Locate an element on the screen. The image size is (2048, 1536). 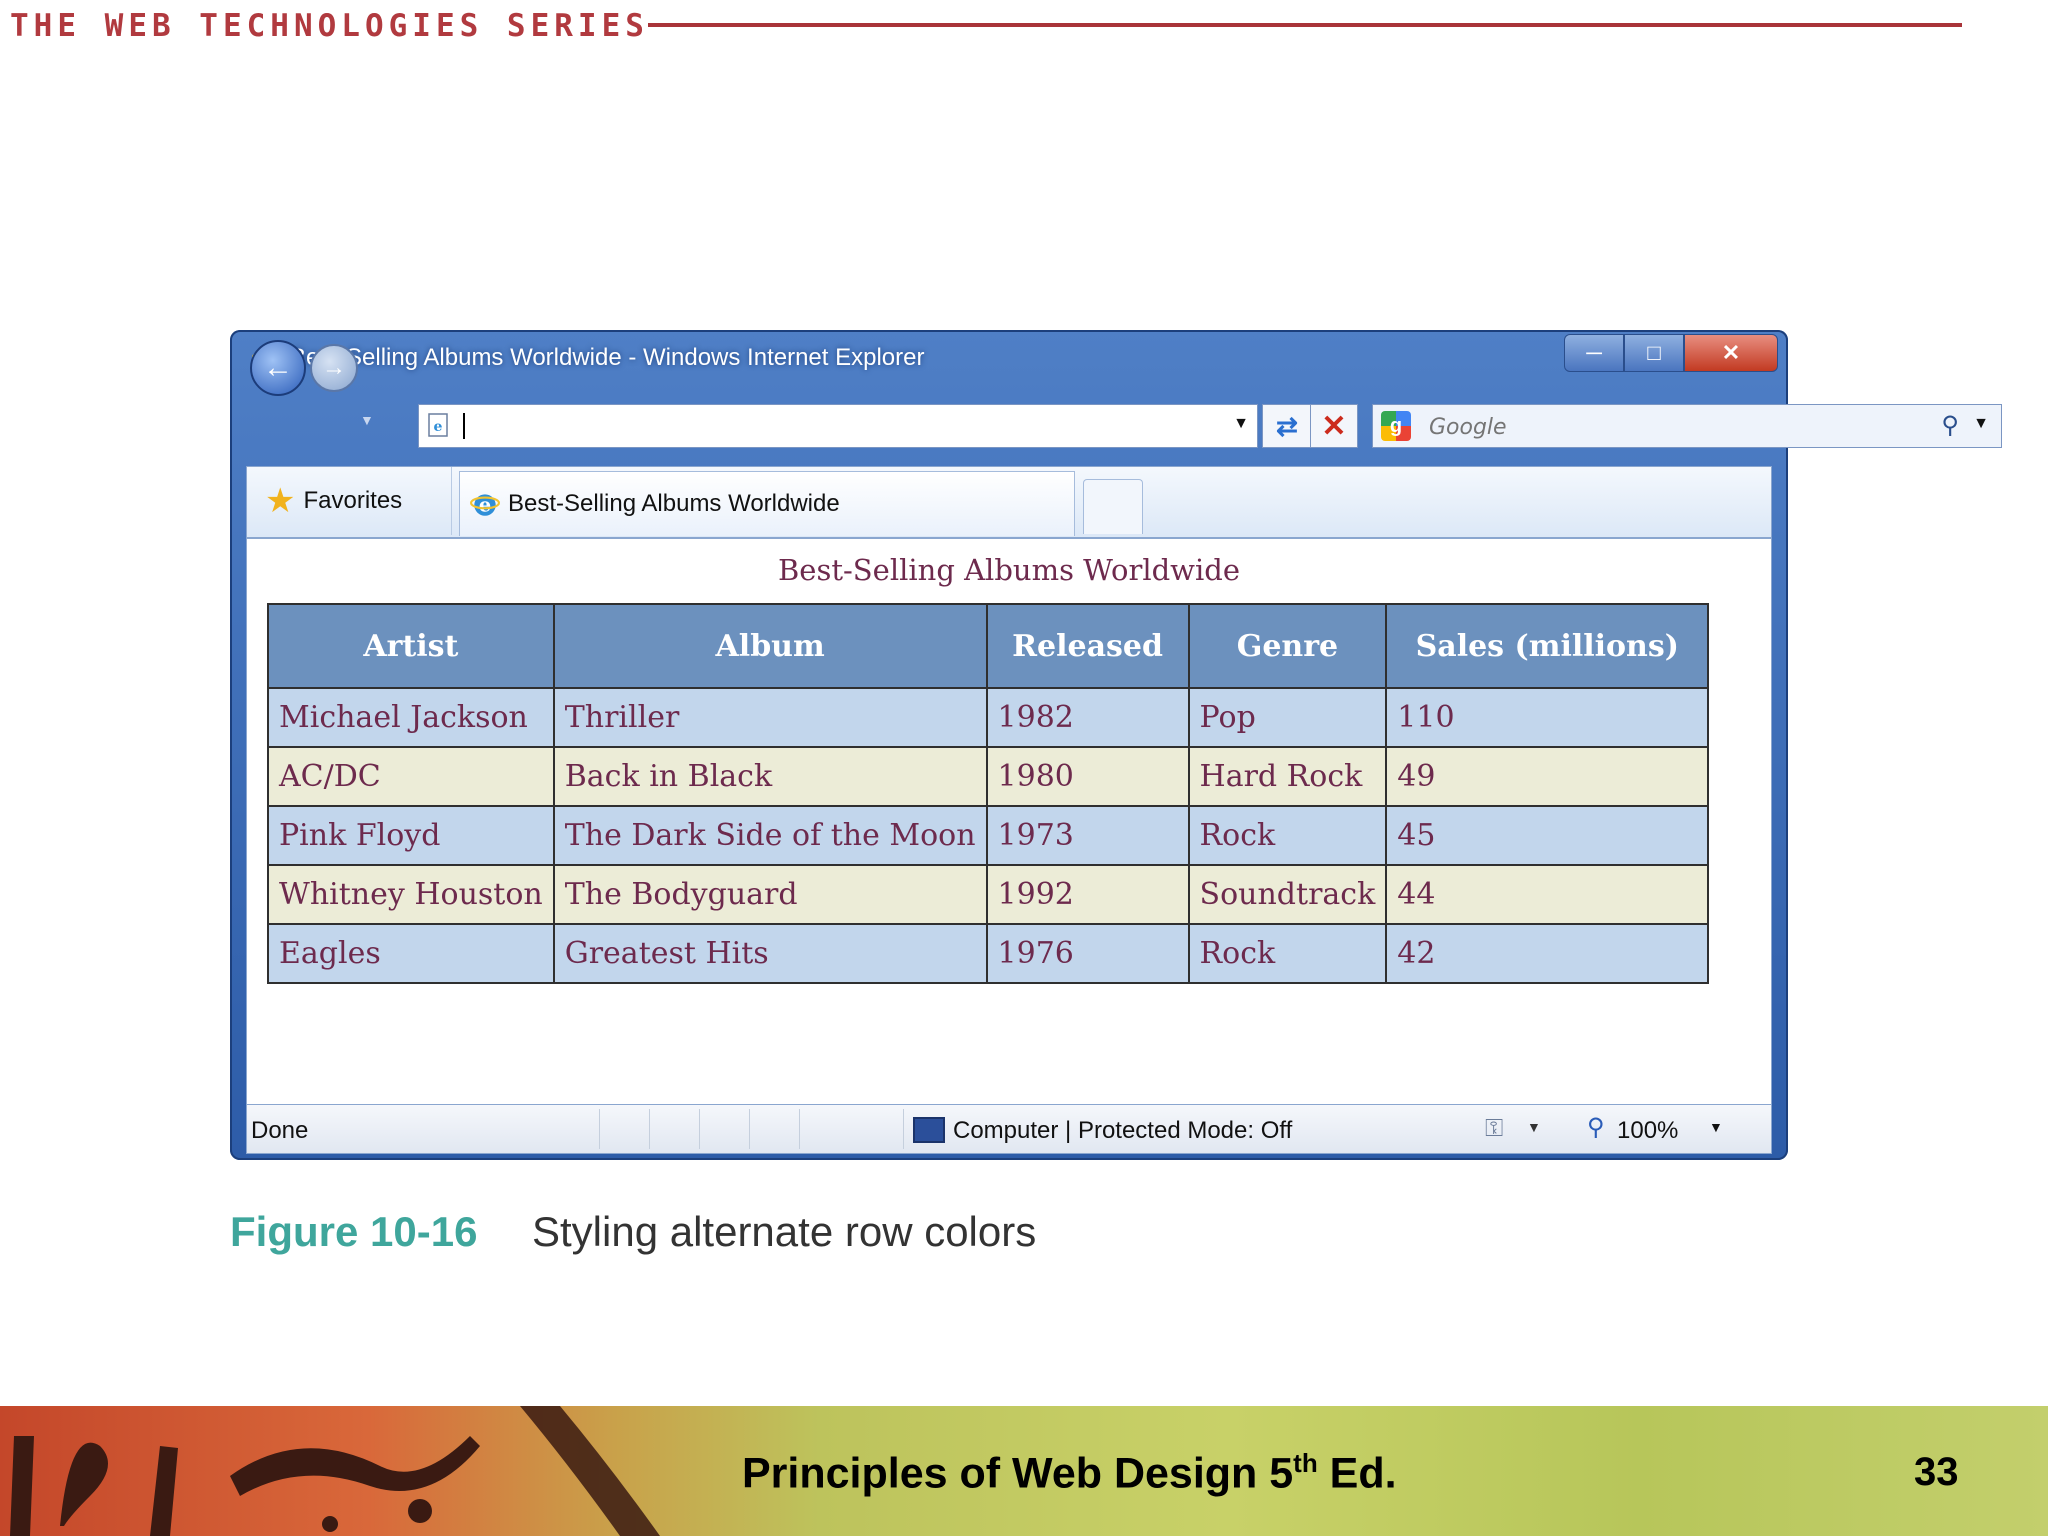
protected-mode-dropdown: ▼ is located at coordinates (1534, 1127).